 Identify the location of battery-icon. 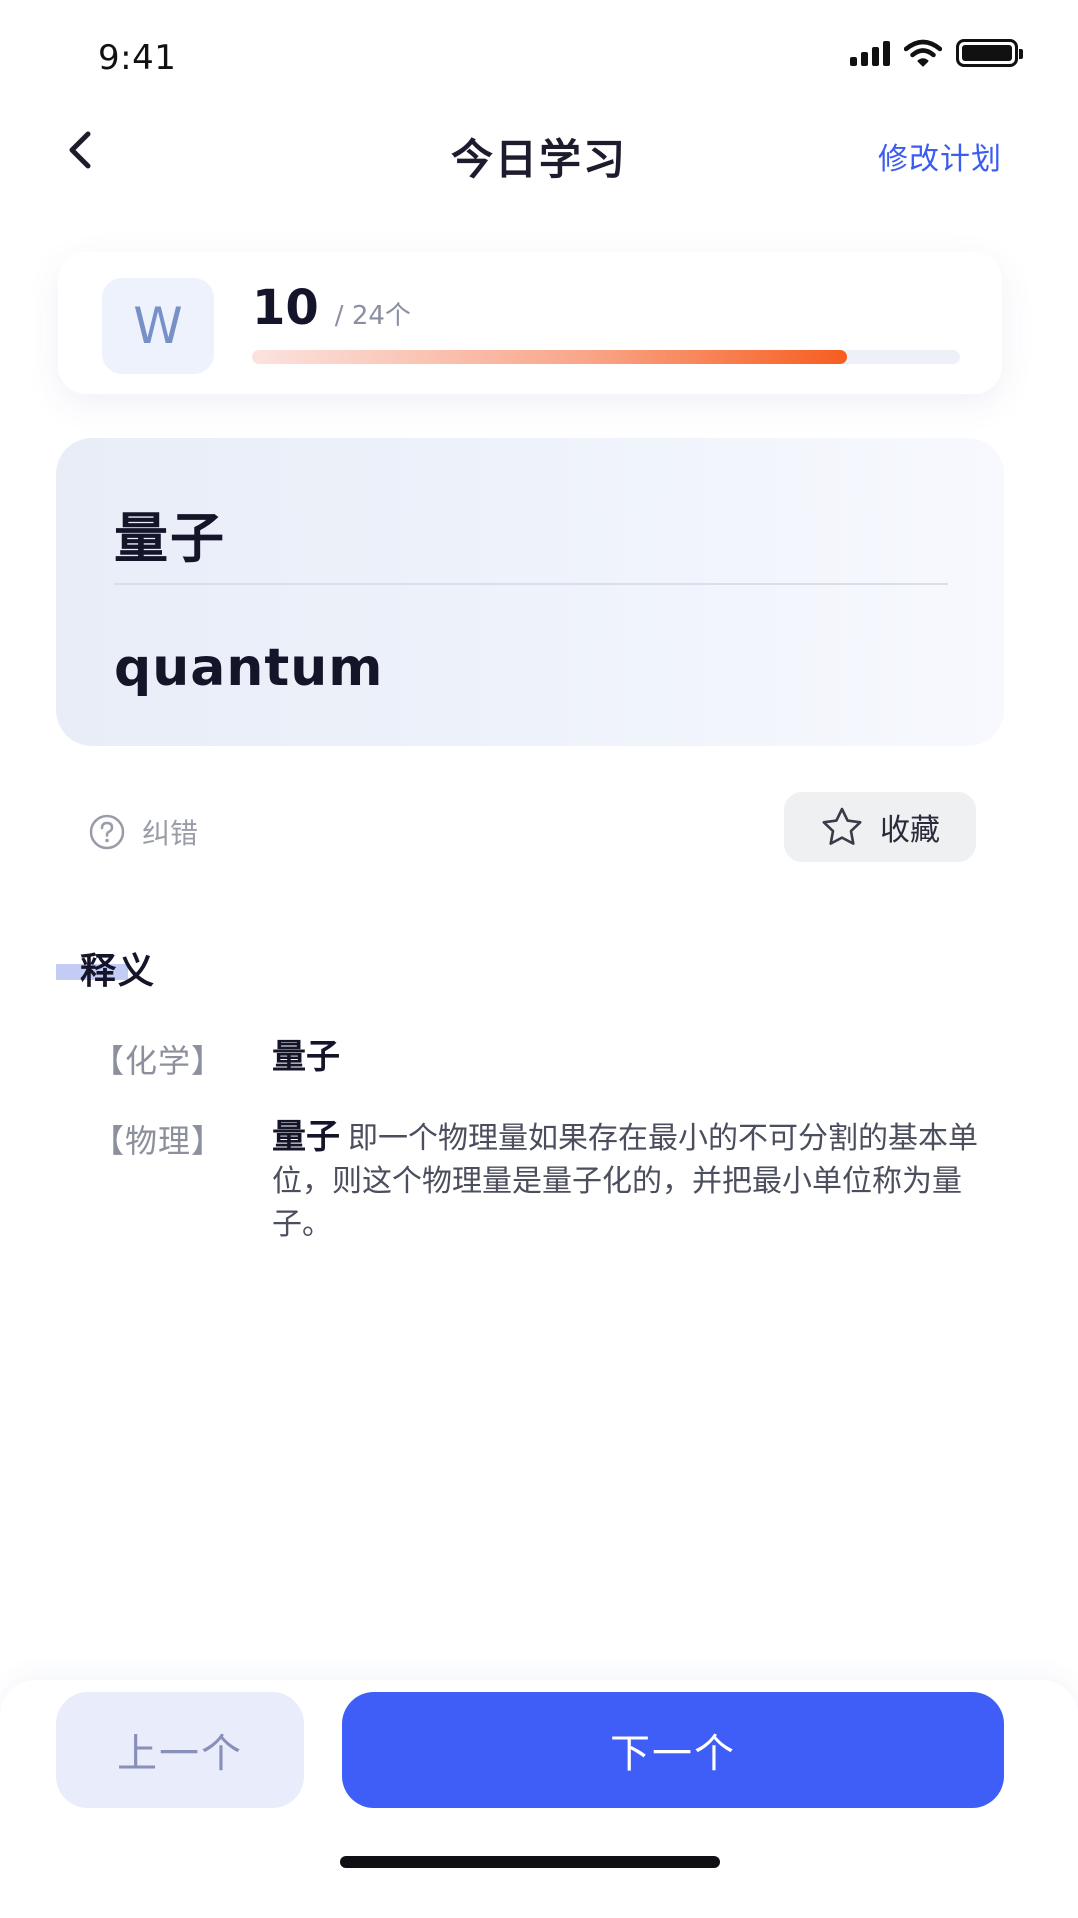
(989, 53).